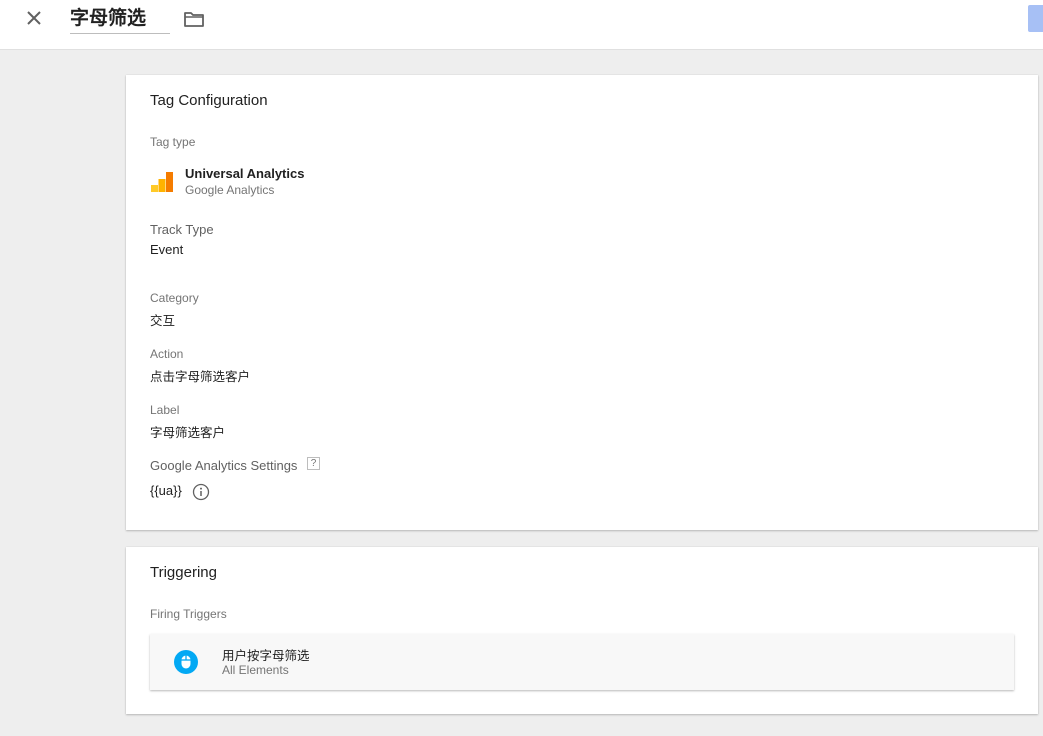  What do you see at coordinates (582, 662) in the screenshot?
I see `trigger-item: 用户按字母筛选 All Elements` at bounding box center [582, 662].